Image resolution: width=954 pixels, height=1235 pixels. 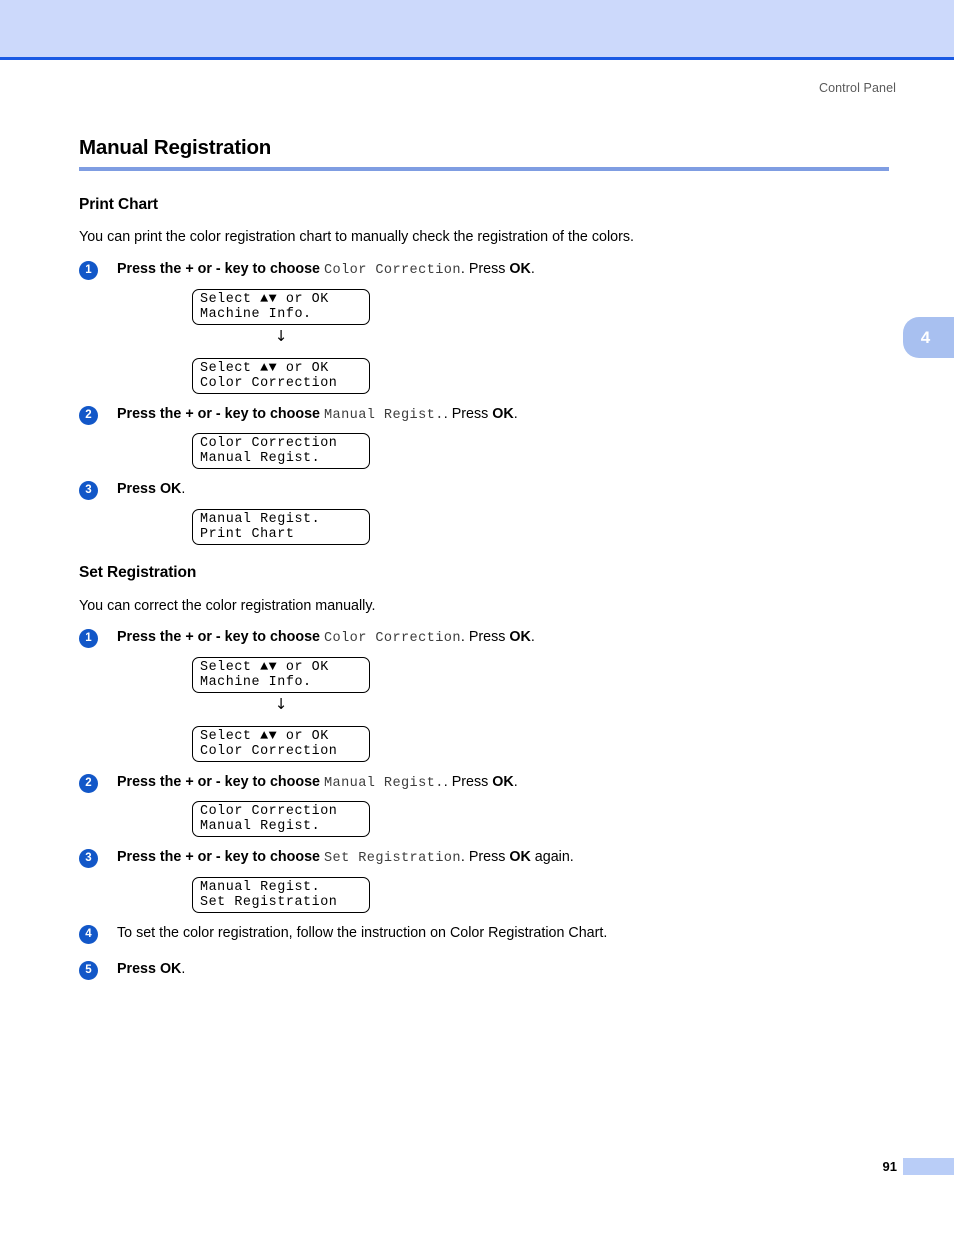 What do you see at coordinates (928, 1166) in the screenshot?
I see `footer-accent-bar` at bounding box center [928, 1166].